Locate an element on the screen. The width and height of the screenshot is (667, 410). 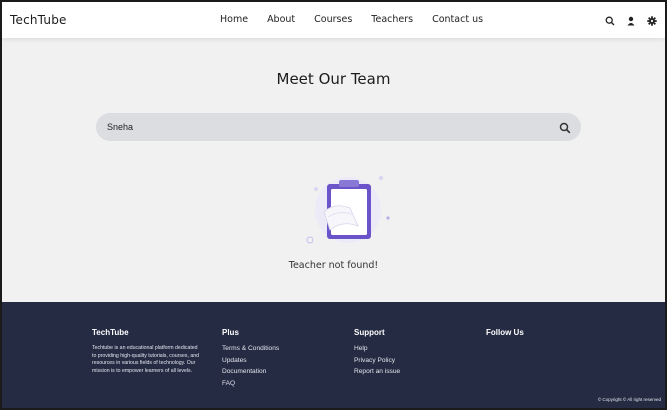
nav-teachers: Teachers is located at coordinates (392, 19).